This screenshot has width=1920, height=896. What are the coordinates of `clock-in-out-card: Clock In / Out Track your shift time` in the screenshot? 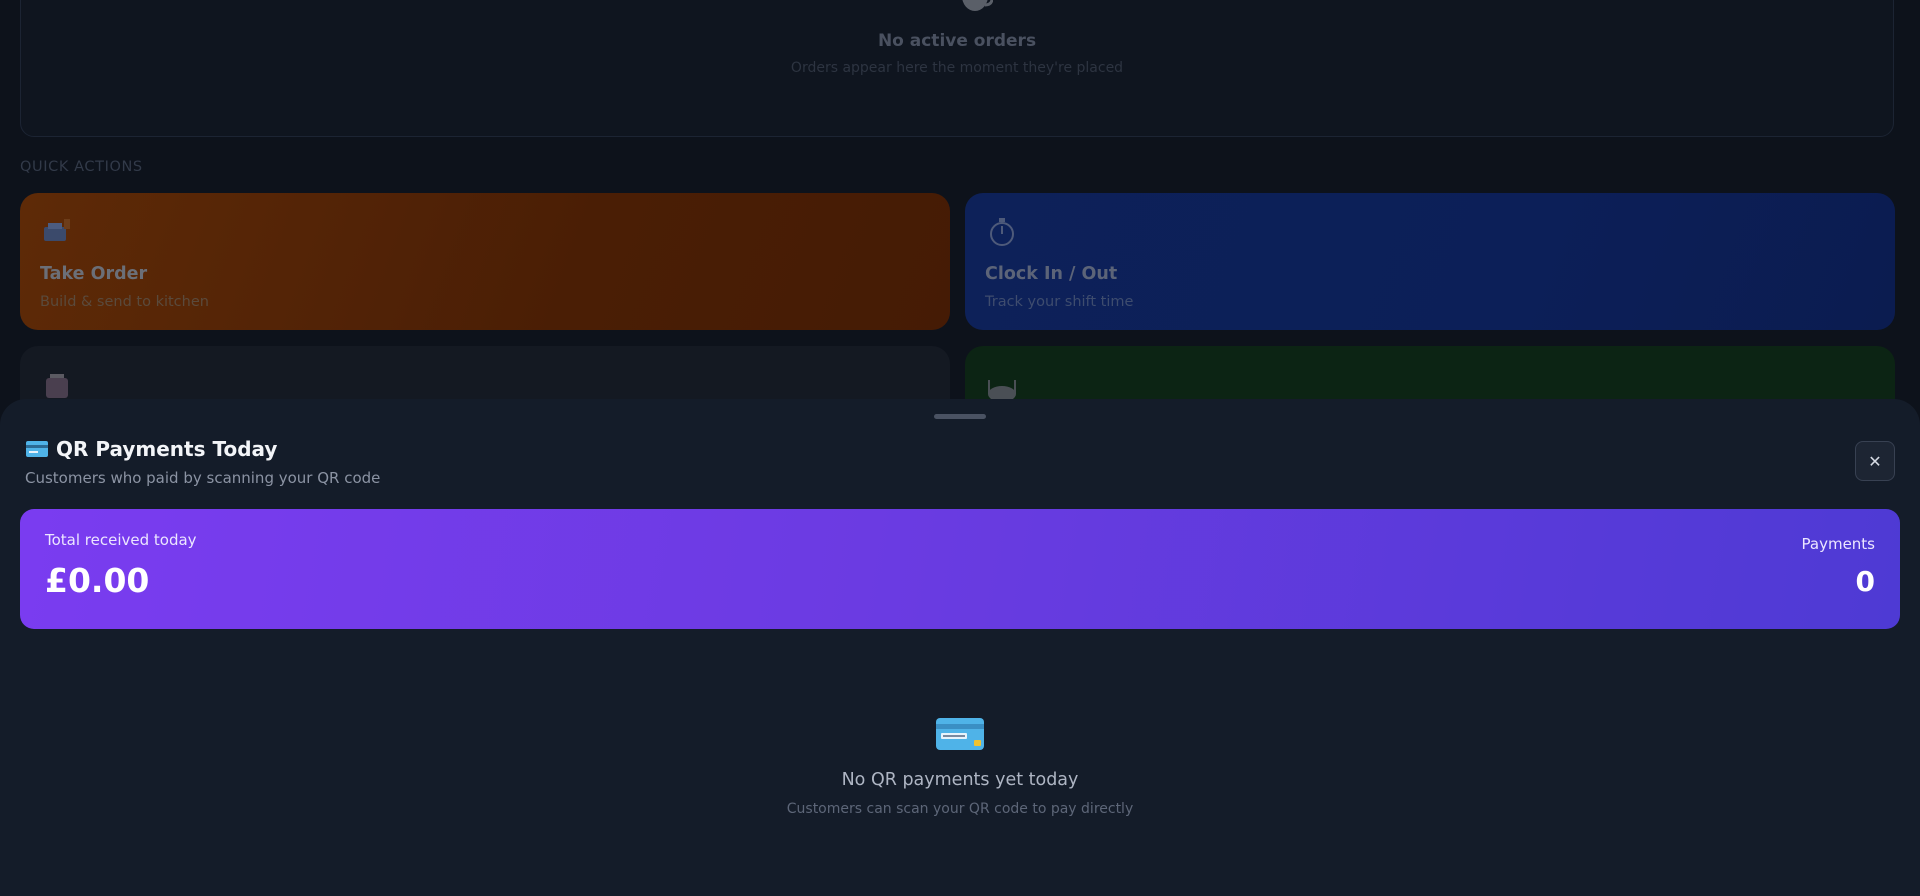 It's located at (1430, 261).